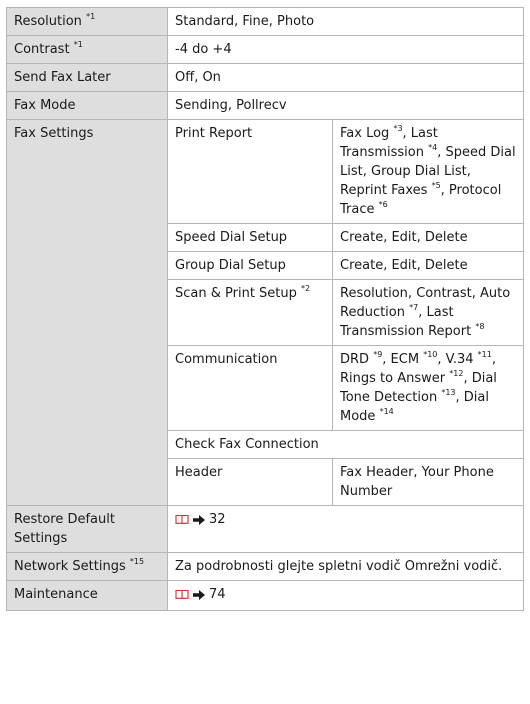 The height and width of the screenshot is (704, 530). I want to click on row-label: Contrast *1, so click(87, 49).